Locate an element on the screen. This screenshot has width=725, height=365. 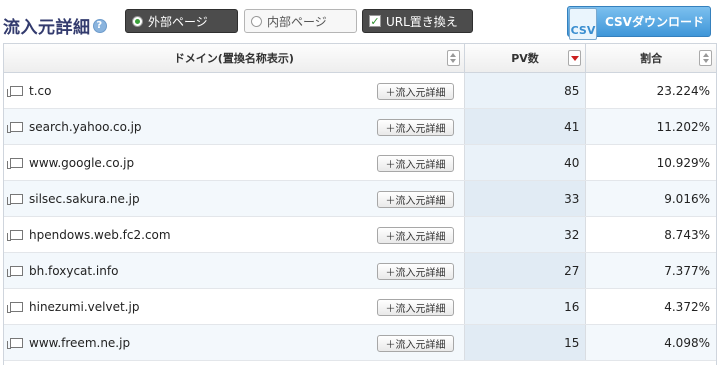
domain-cell: silsec.sakura.ne.jp ＋流入元詳細 is located at coordinates (234, 198).